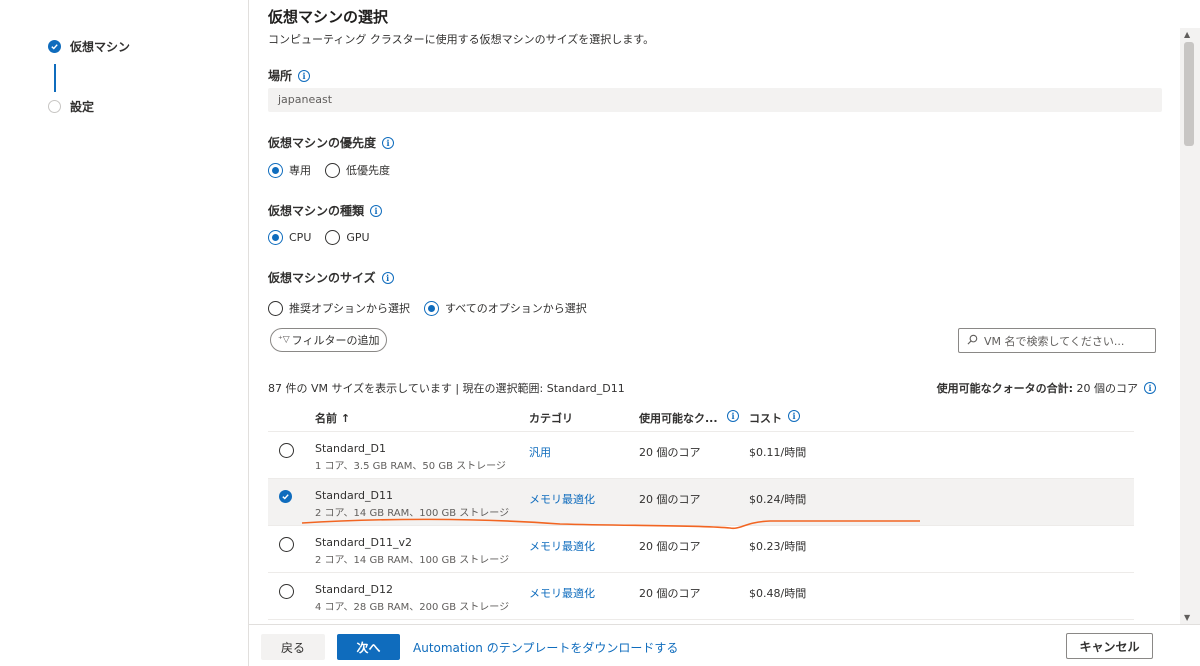 The height and width of the screenshot is (666, 1200). Describe the element at coordinates (461, 39) in the screenshot. I see `page-description: コンピューティング クラスターに使用する仮想マシンのサイズを選択します。` at that location.